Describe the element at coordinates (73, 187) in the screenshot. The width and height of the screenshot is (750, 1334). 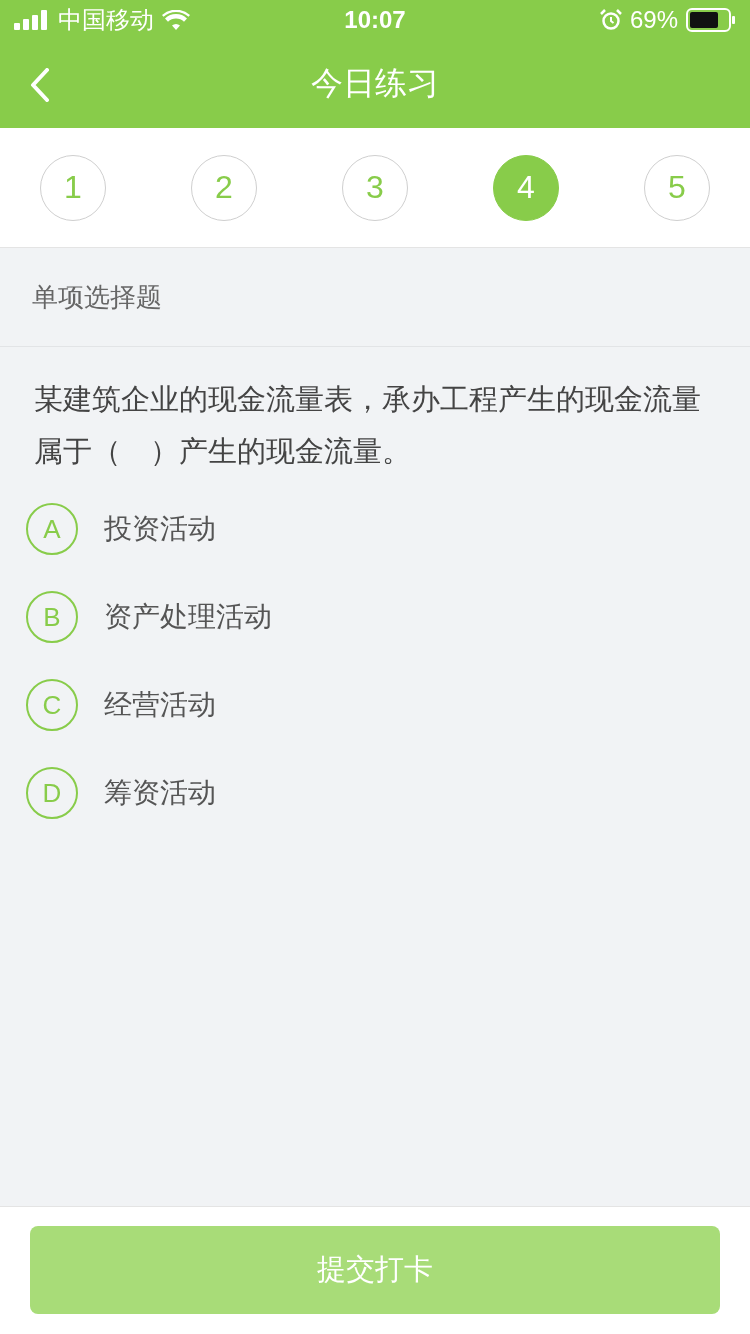
I see `question-number: 1` at that location.